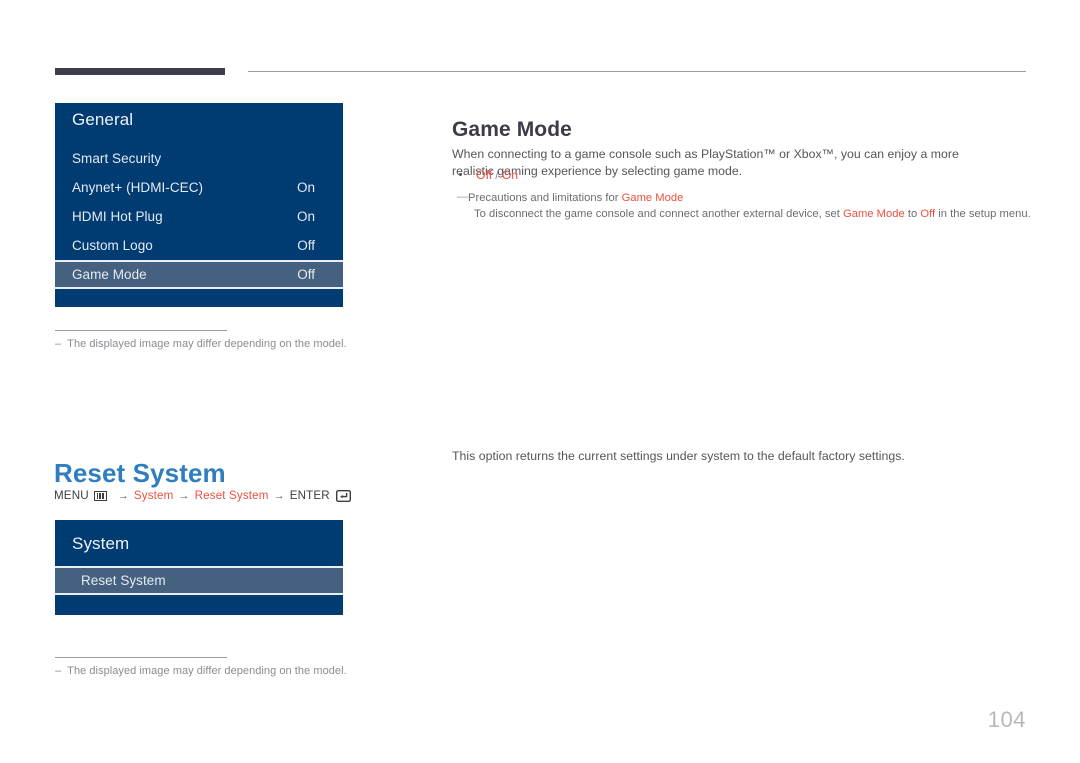 This screenshot has width=1080, height=763. I want to click on osd-row-label: Custom Logo, so click(112, 245).